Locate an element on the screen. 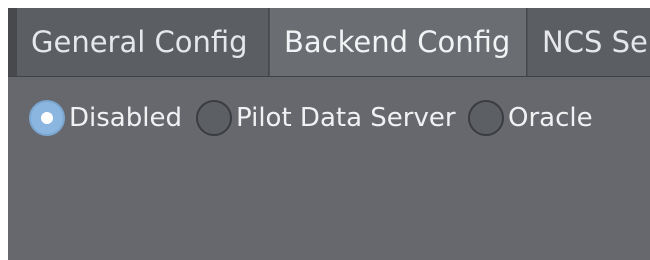 The width and height of the screenshot is (650, 260). radio-label-oracle: Oracle is located at coordinates (550, 118).